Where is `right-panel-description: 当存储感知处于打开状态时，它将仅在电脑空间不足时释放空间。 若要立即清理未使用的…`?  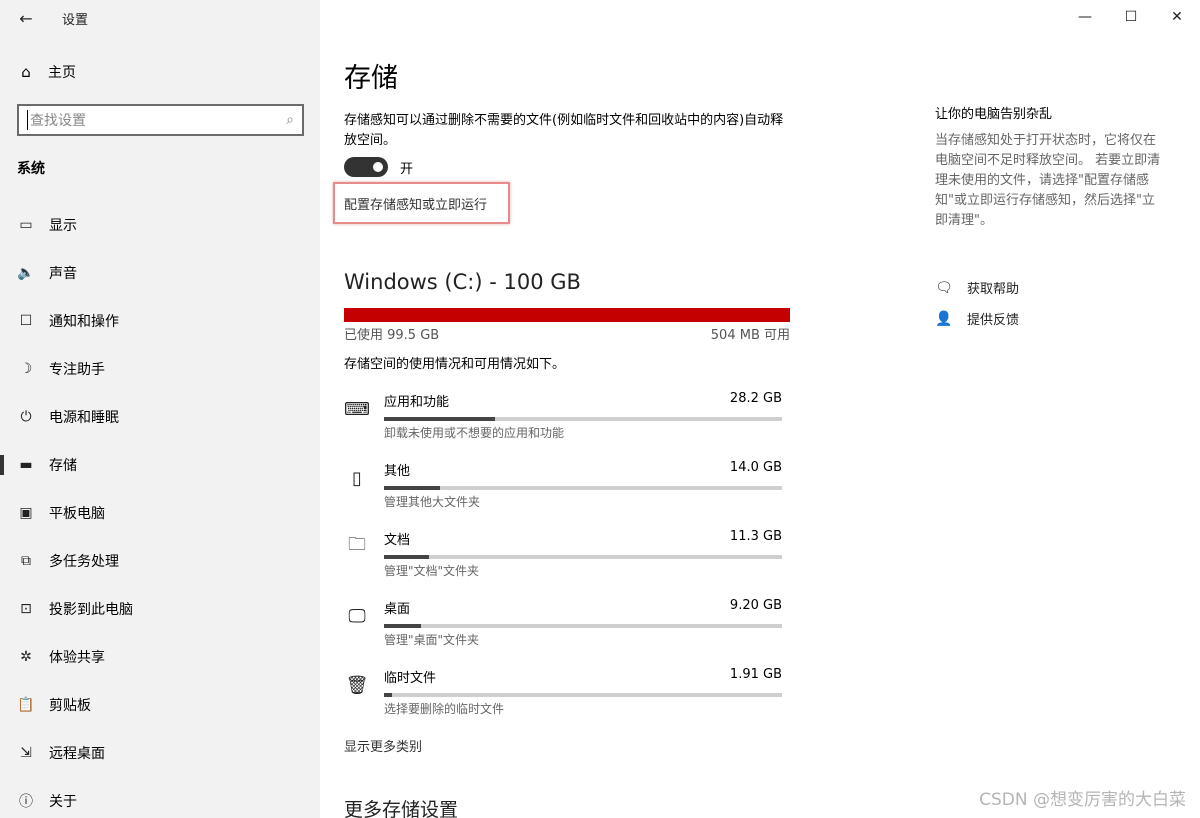
right-panel-description: 当存储感知处于打开状态时，它将仅在电脑空间不足时释放空间。 若要立即清理未使用的… is located at coordinates (1048, 180).